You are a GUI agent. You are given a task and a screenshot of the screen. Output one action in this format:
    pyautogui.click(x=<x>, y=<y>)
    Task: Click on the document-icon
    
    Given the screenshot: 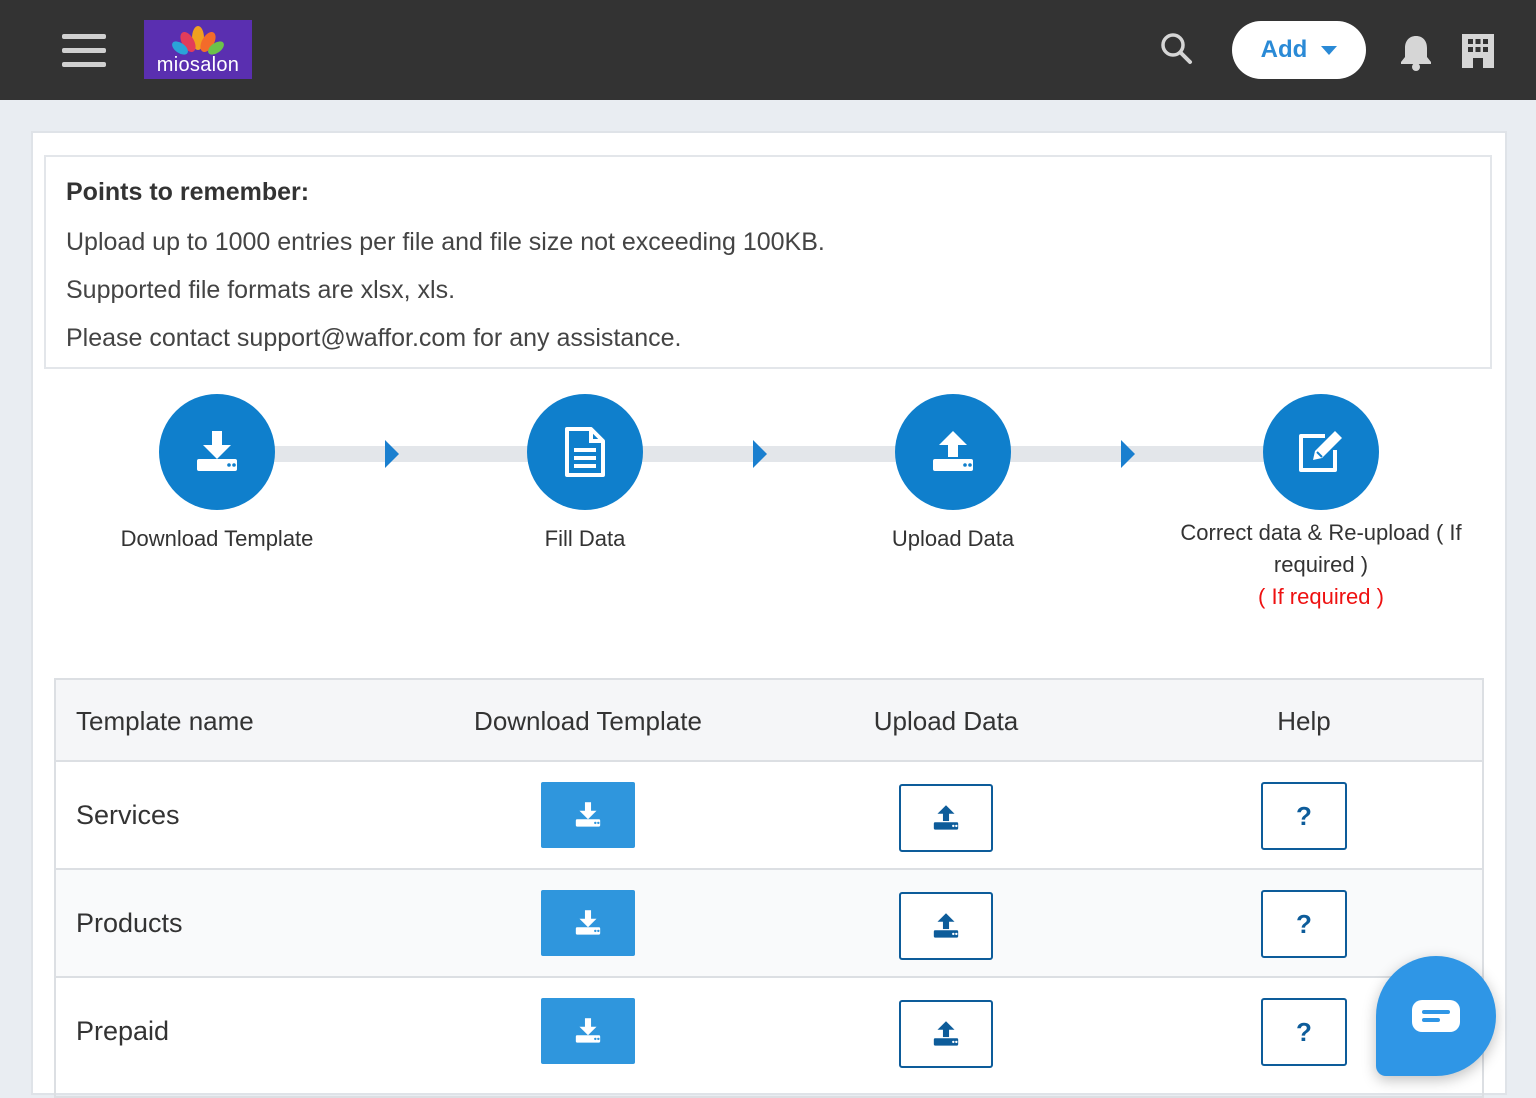 What is the action you would take?
    pyautogui.click(x=585, y=452)
    